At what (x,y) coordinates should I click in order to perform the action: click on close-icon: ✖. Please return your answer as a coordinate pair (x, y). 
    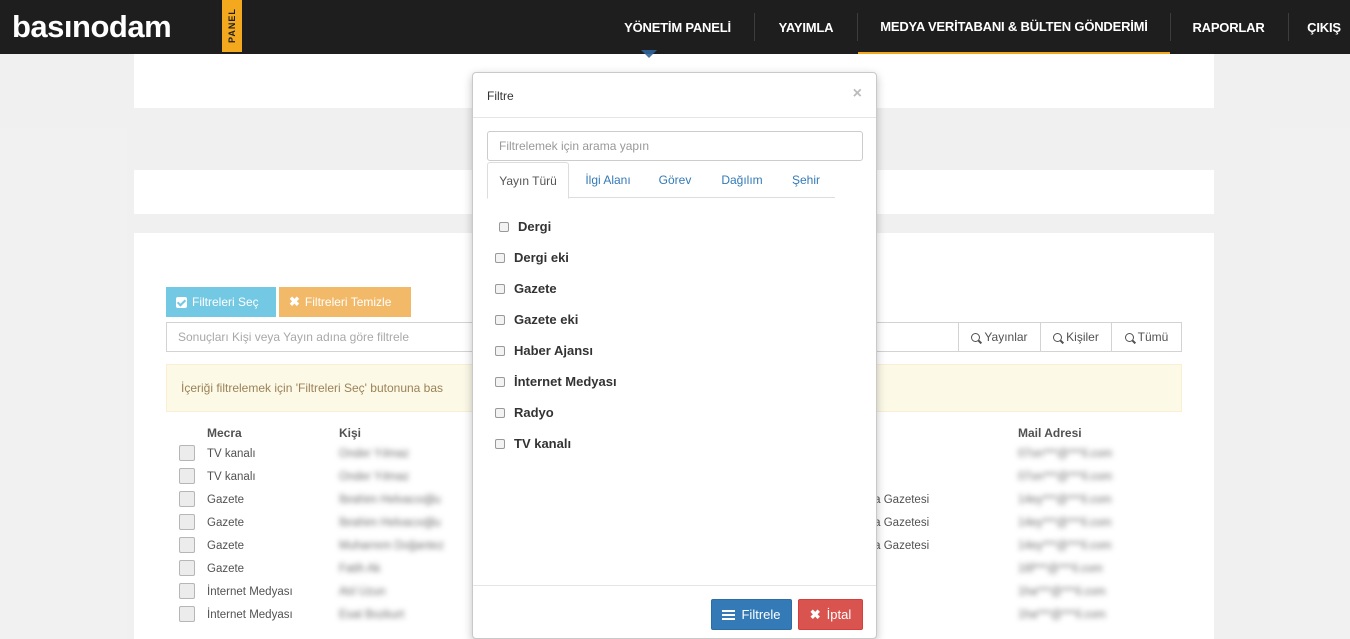
    Looking at the image, I should click on (815, 614).